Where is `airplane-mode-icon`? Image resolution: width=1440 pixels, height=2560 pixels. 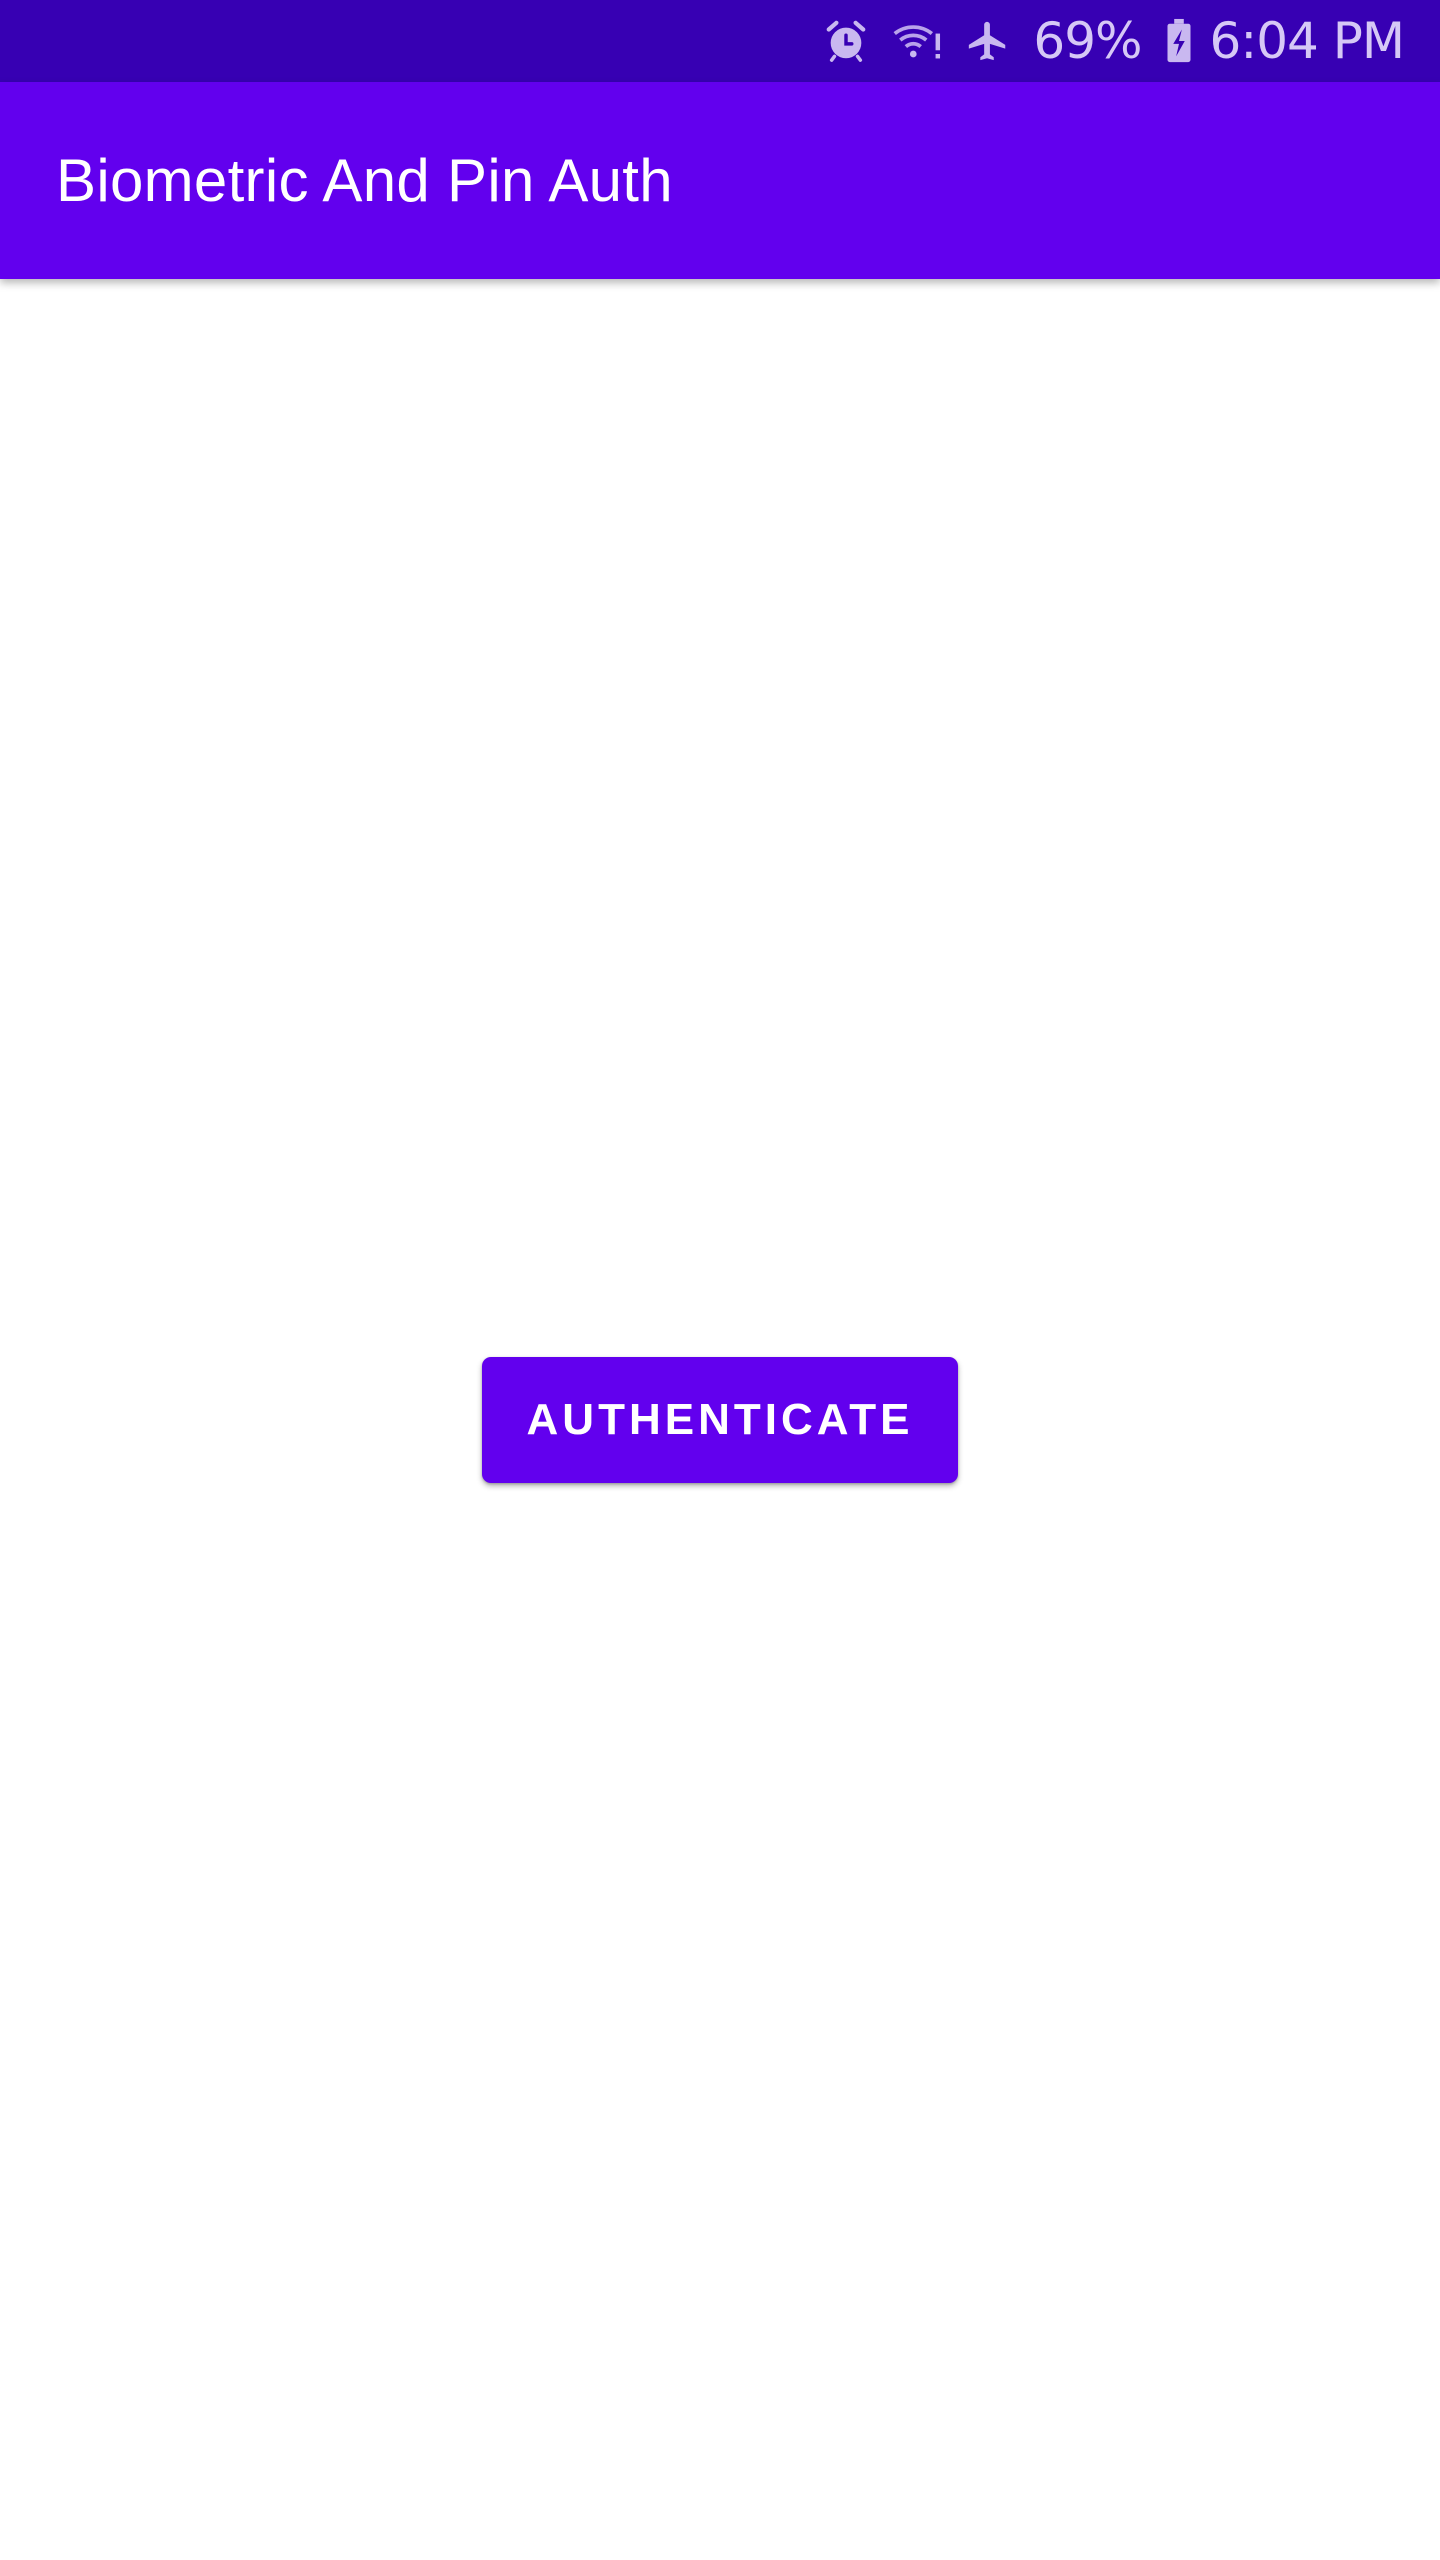
airplane-mode-icon is located at coordinates (988, 41).